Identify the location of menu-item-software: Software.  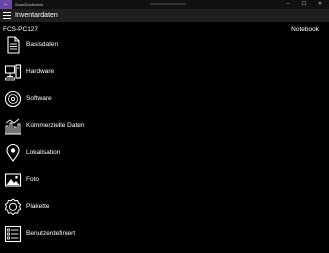
(154, 101).